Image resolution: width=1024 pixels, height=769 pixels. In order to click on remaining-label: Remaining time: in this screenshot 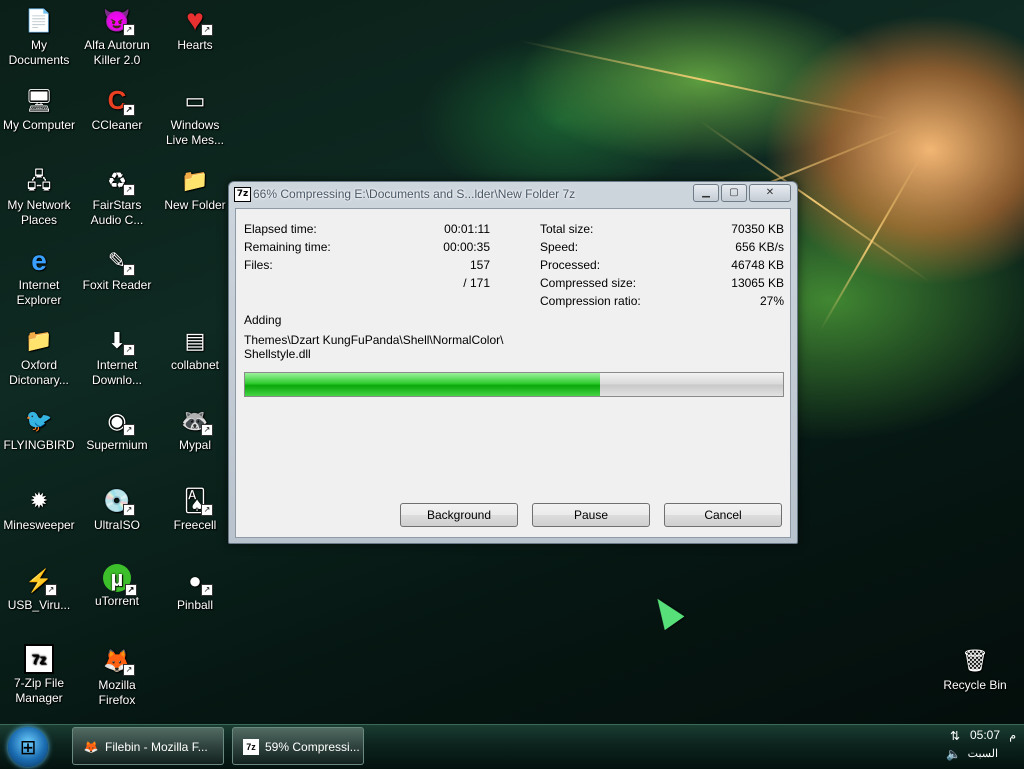, I will do `click(287, 247)`.